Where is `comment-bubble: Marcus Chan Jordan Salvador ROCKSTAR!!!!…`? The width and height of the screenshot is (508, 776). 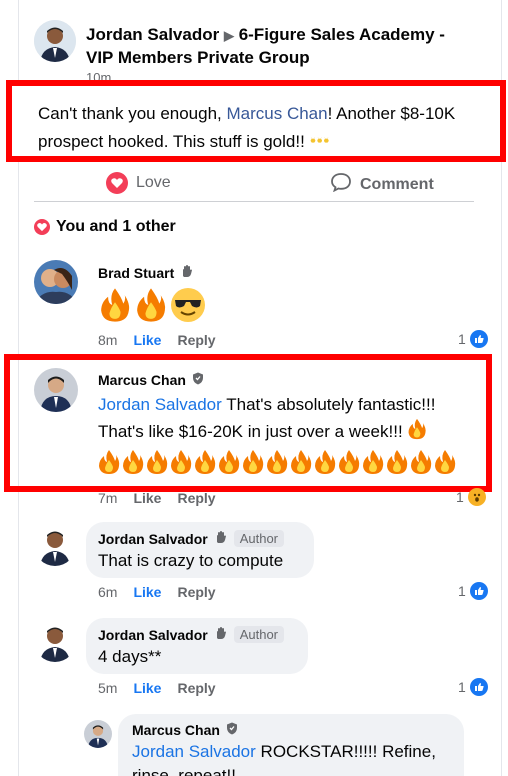
comment-bubble: Marcus Chan Jordan Salvador ROCKSTAR!!!!… is located at coordinates (291, 745).